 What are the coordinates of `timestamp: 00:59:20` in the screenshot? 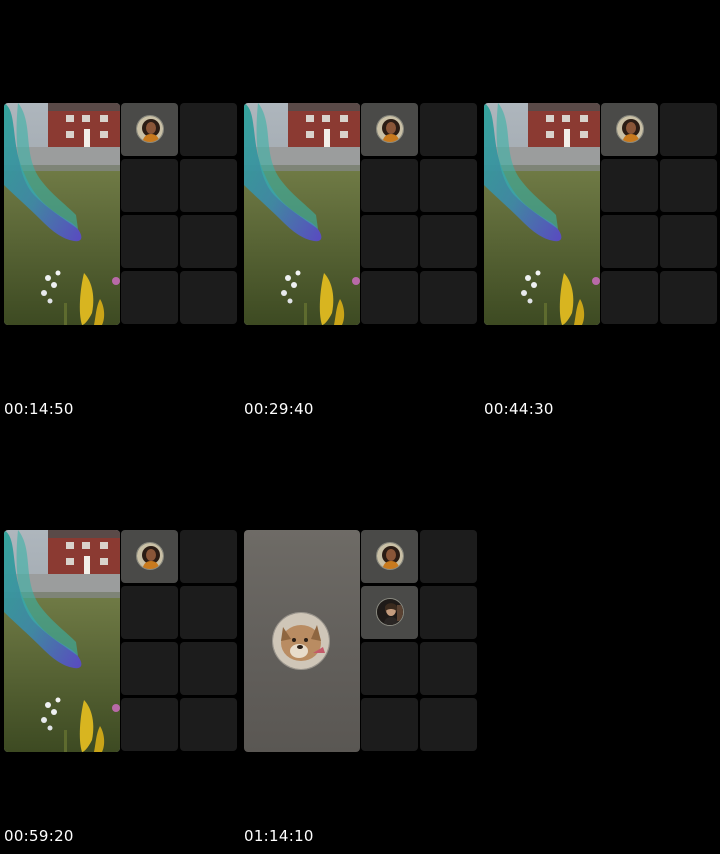 It's located at (39, 836).